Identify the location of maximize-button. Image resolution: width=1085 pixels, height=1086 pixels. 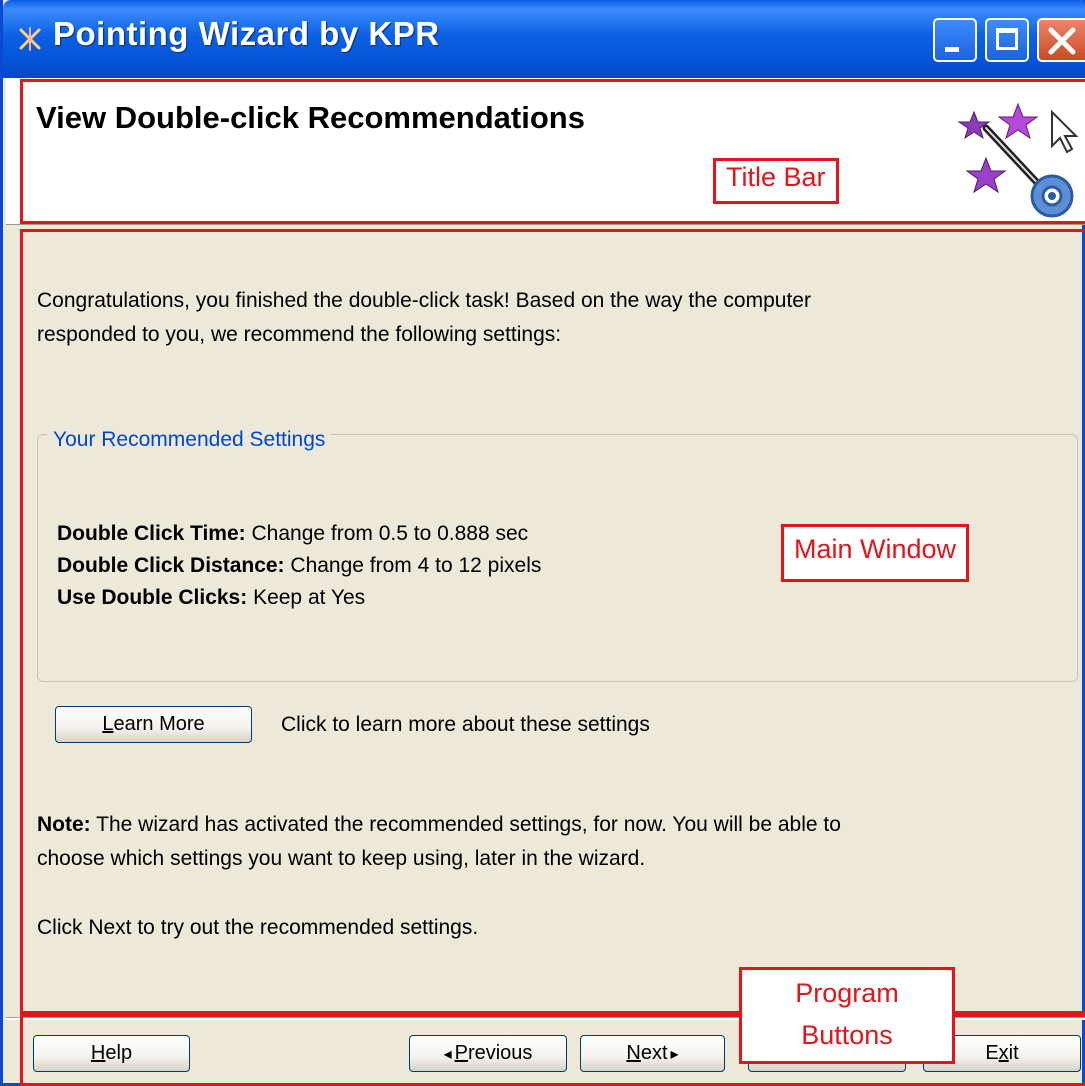
(1007, 40).